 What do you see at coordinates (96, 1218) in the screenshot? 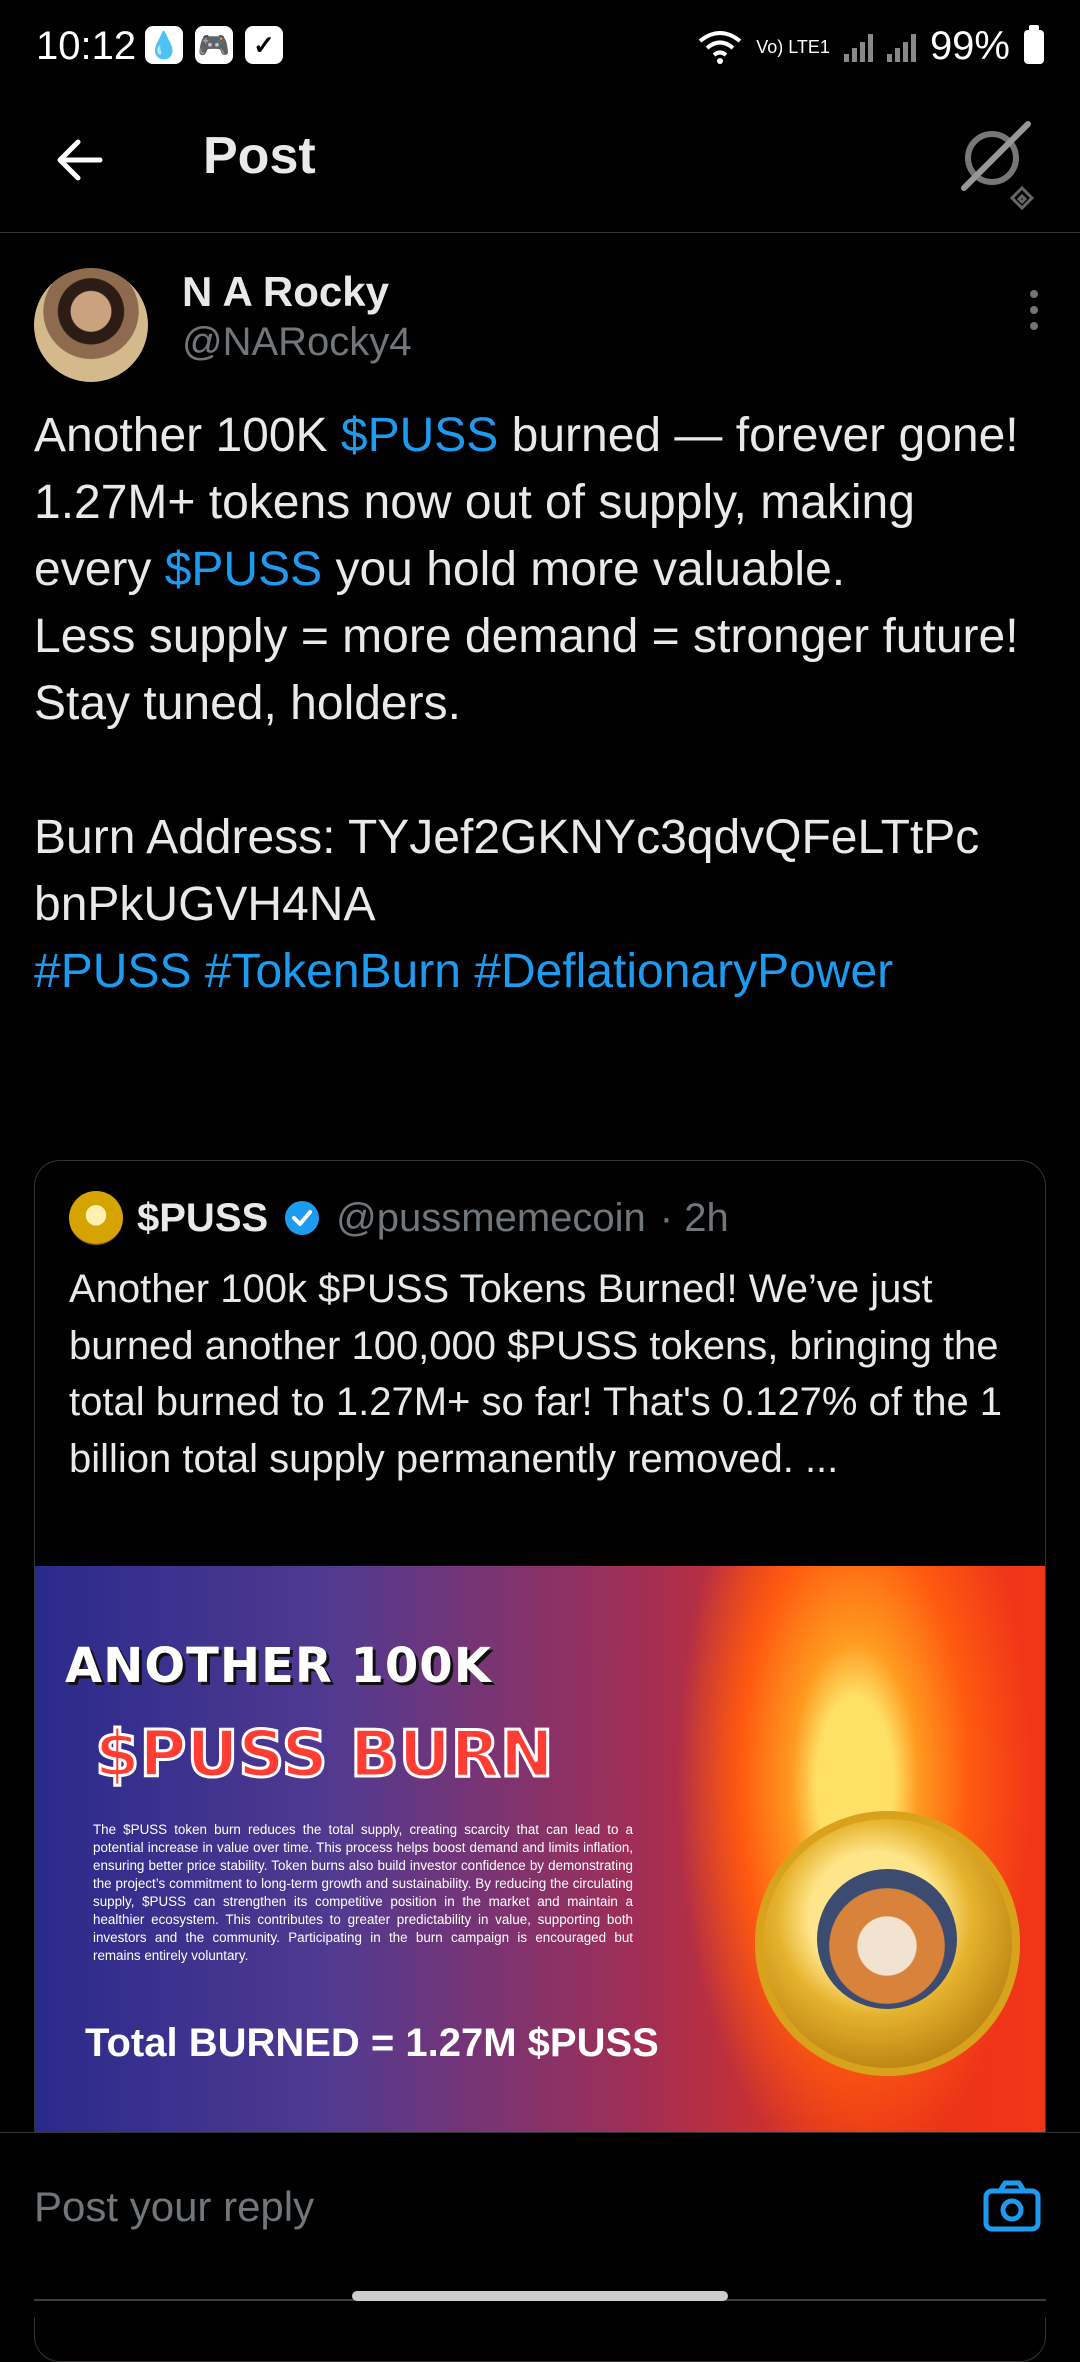
I see `quoted-avatar` at bounding box center [96, 1218].